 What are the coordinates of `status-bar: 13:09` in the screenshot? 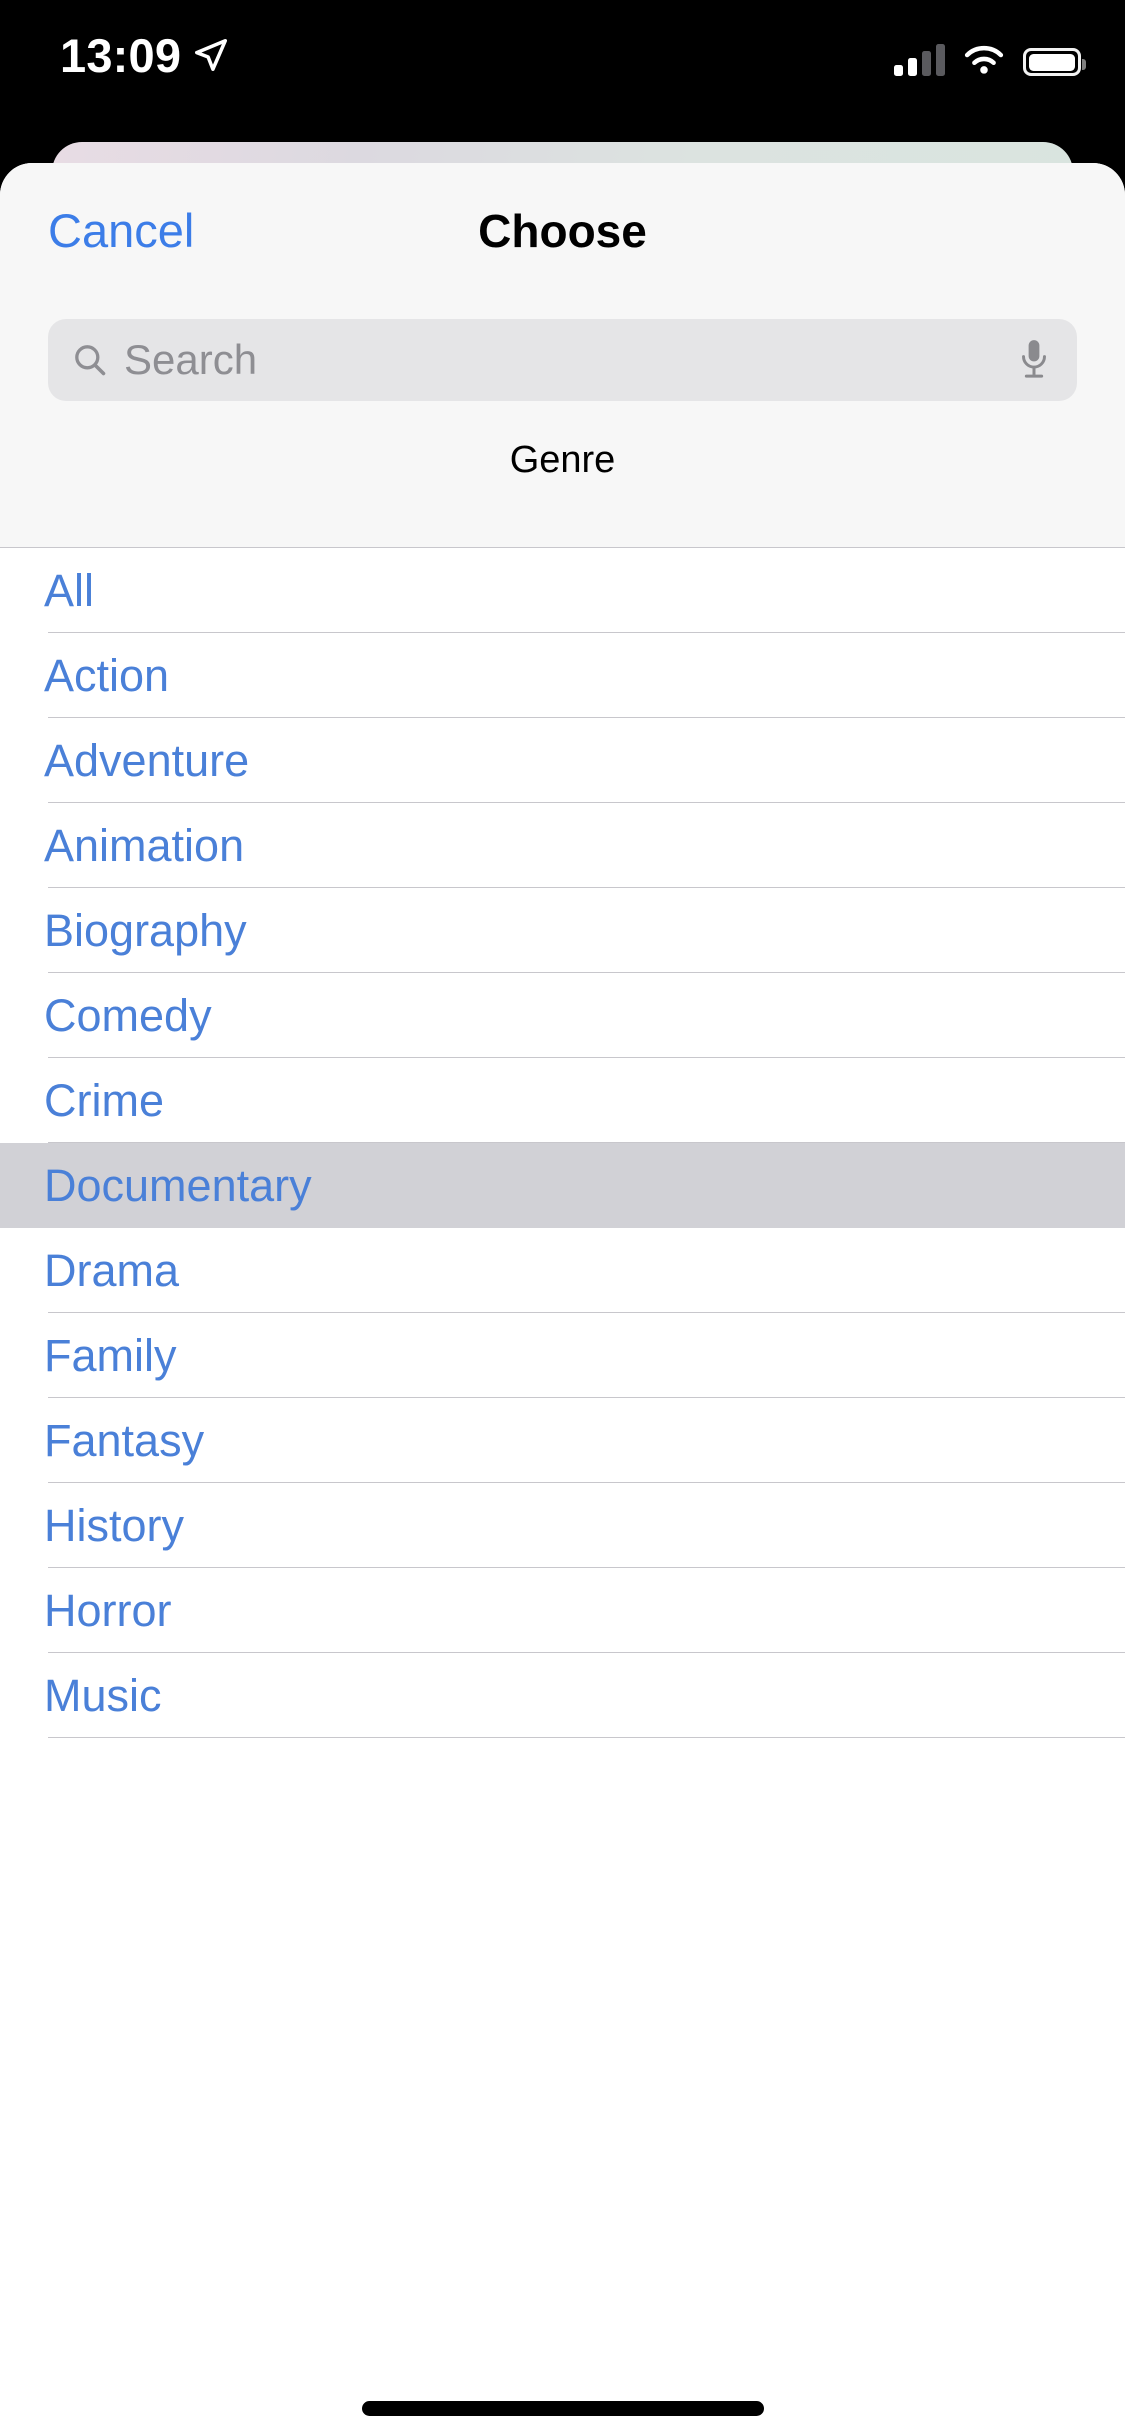 It's located at (562, 66).